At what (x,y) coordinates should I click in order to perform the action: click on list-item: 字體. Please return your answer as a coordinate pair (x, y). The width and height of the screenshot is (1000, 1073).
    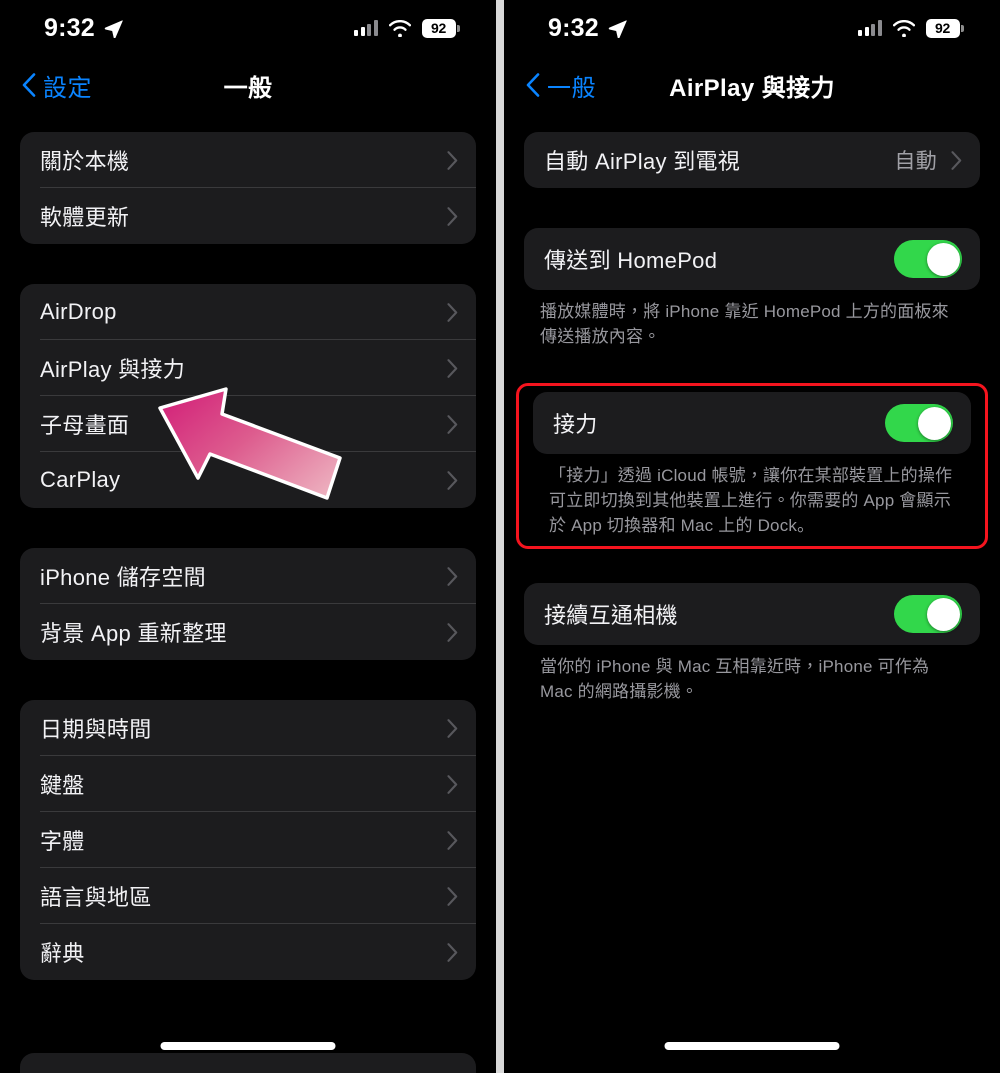
    Looking at the image, I should click on (248, 840).